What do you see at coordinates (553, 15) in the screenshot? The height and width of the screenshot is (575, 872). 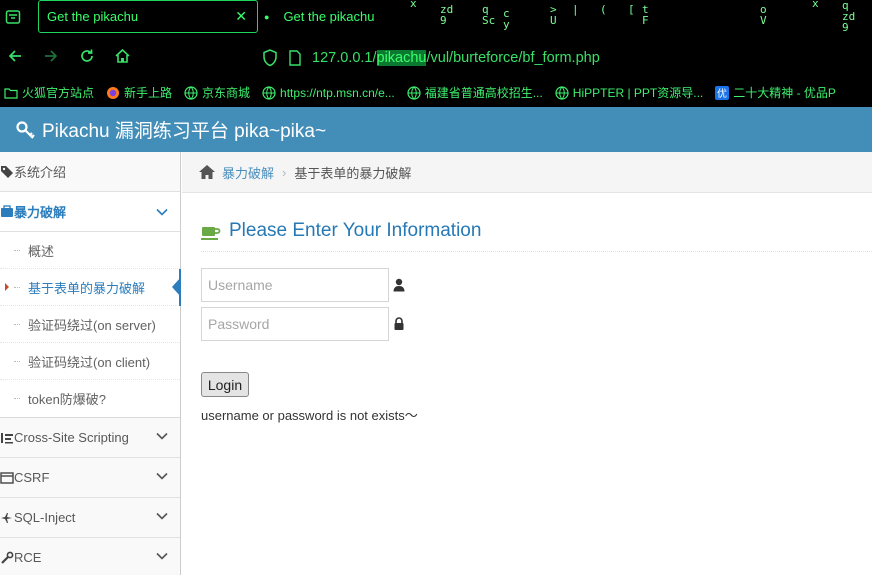 I see `theme-glyphs: > U` at bounding box center [553, 15].